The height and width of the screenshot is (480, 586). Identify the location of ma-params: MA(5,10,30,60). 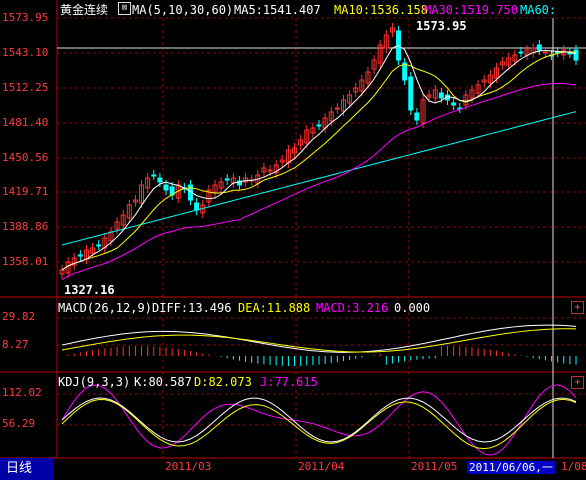
(183, 10).